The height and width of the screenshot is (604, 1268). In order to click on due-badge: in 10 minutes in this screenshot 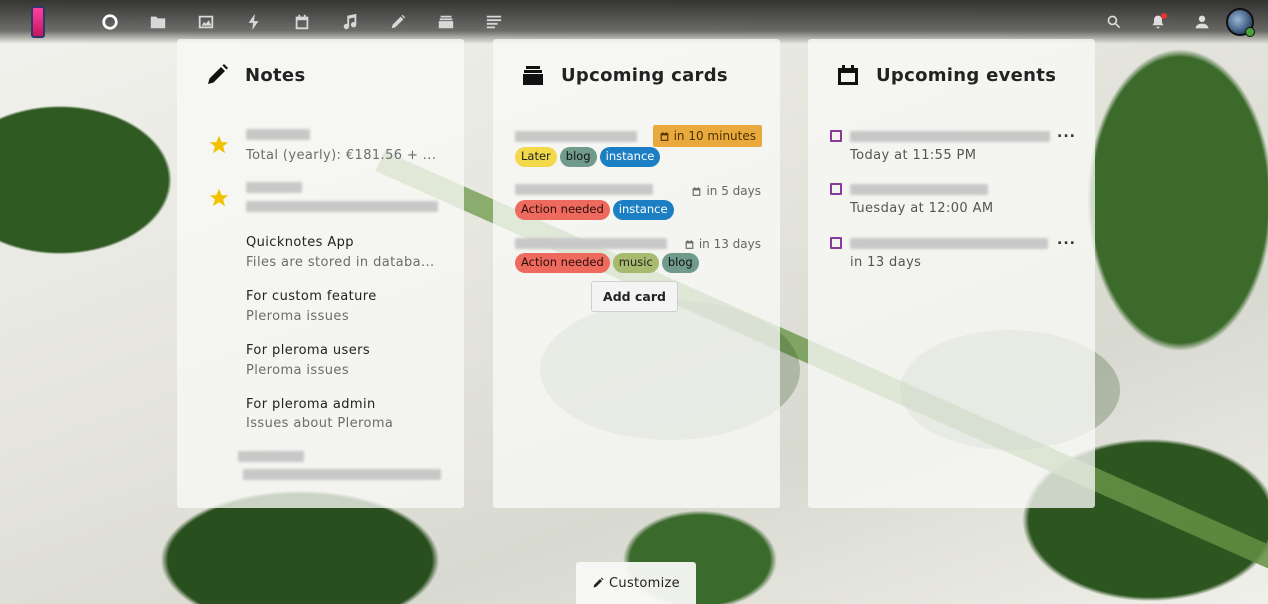, I will do `click(707, 136)`.